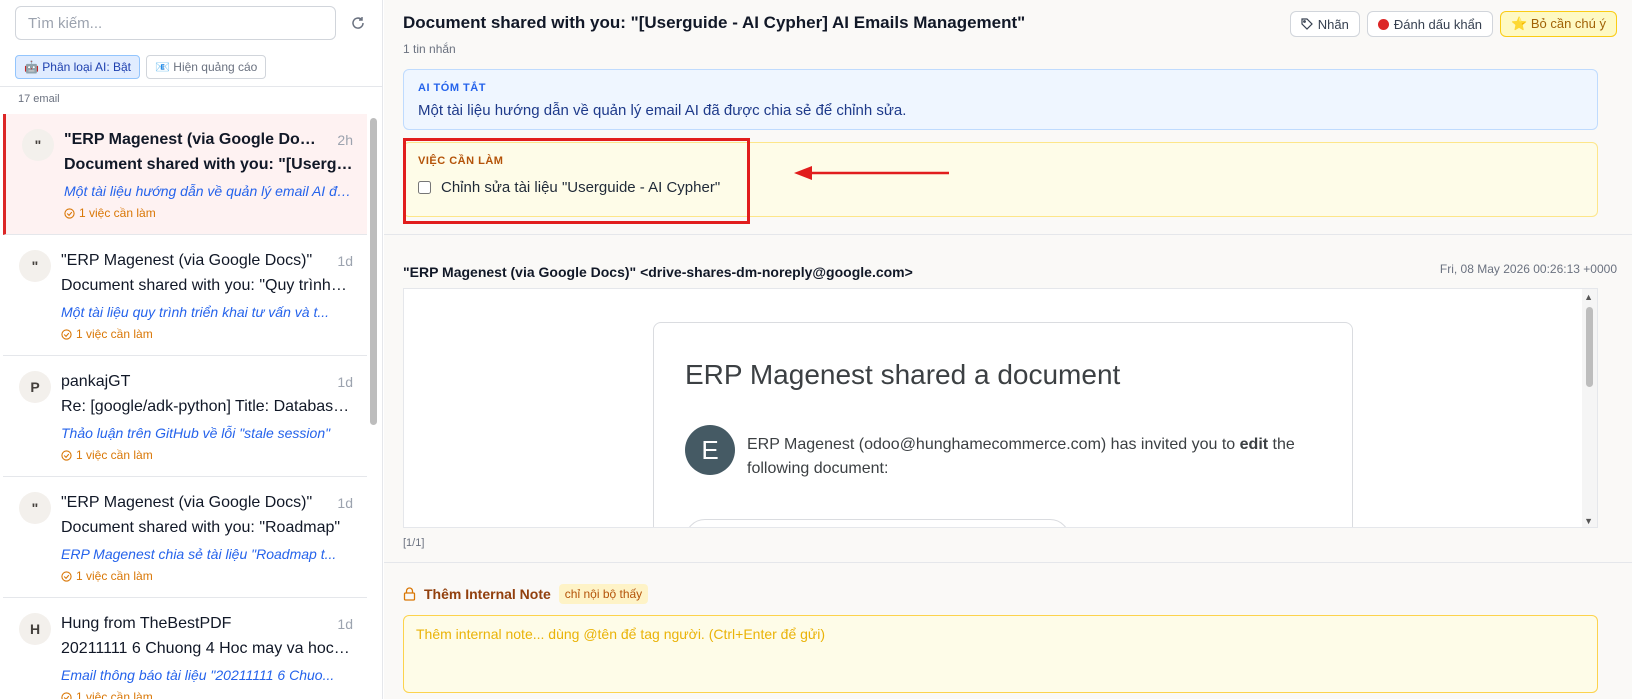 Image resolution: width=1632 pixels, height=699 pixels. I want to click on internal-note-input, so click(1000, 654).